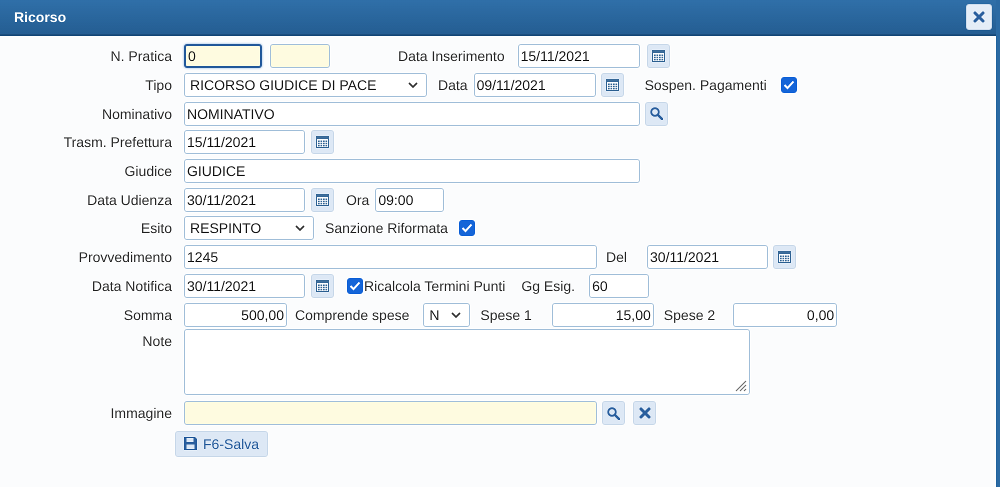  I want to click on field-label: Tipo, so click(158, 85).